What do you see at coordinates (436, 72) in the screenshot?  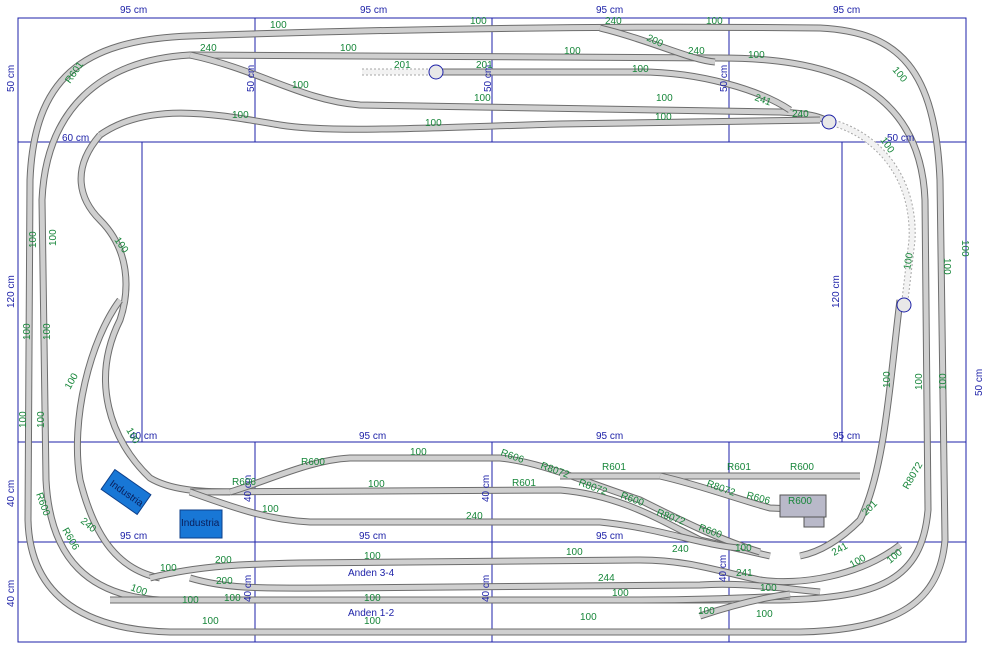 I see `buffer-stop-upper` at bounding box center [436, 72].